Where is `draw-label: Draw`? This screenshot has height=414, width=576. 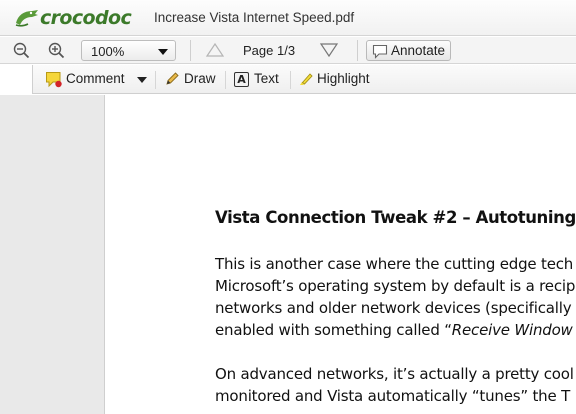 draw-label: Draw is located at coordinates (200, 78).